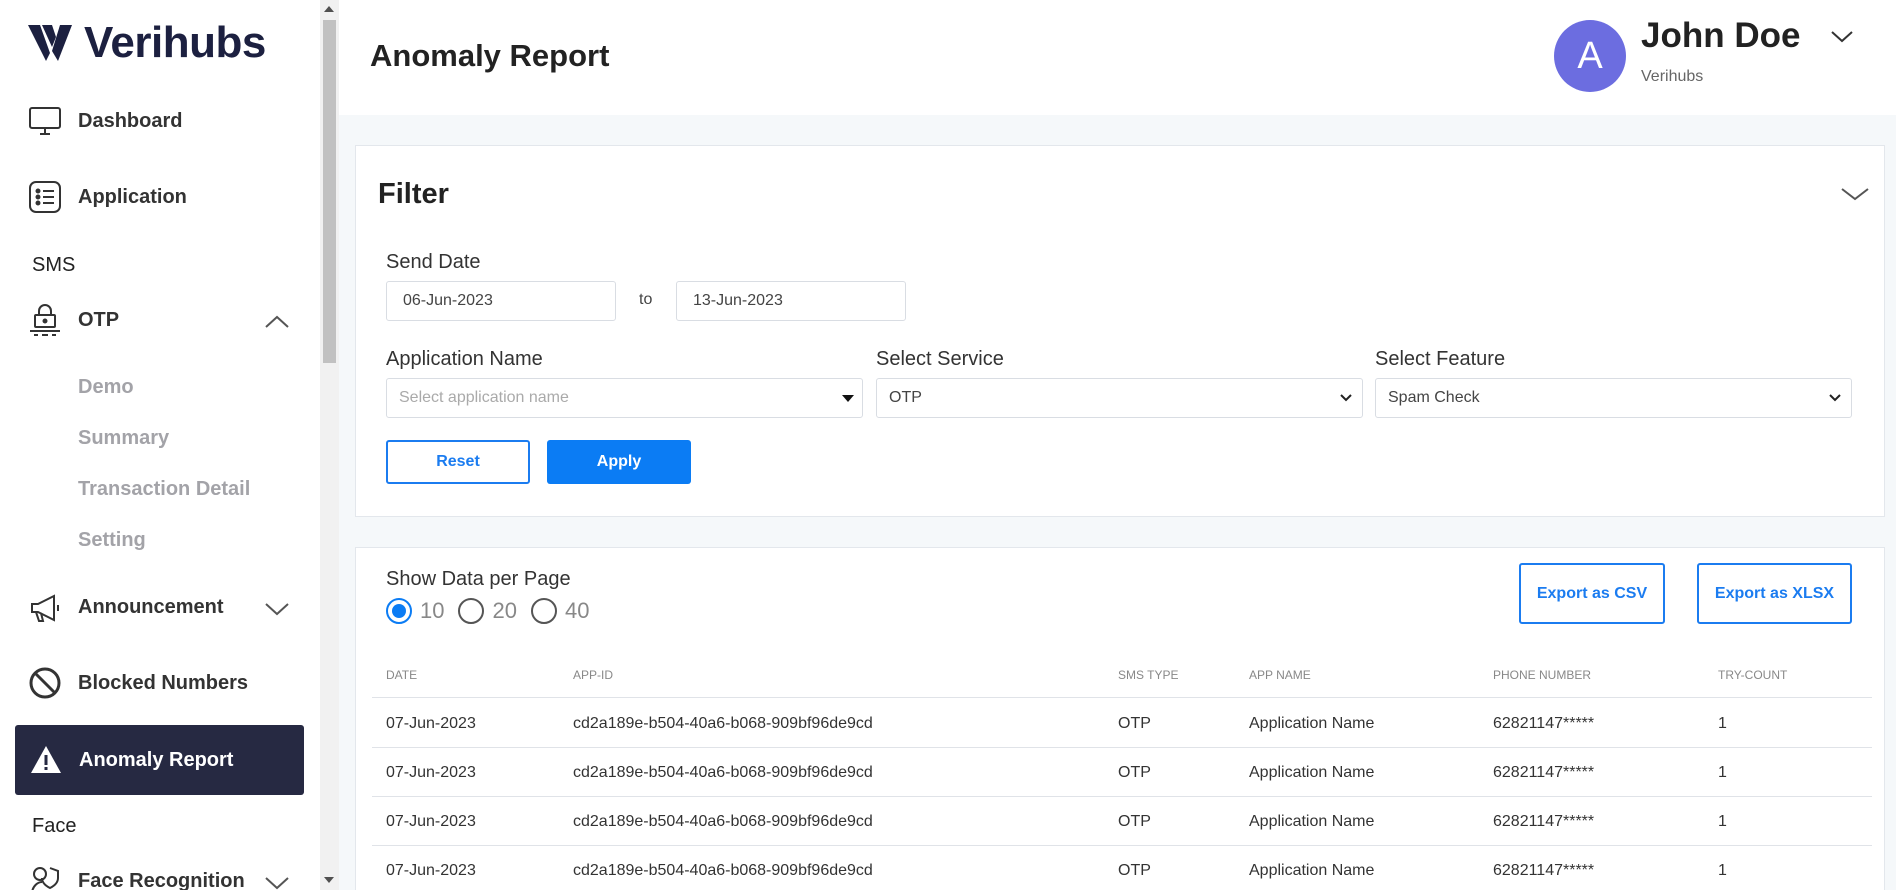 The height and width of the screenshot is (890, 1896). What do you see at coordinates (73, 320) in the screenshot?
I see `sidebar-item-otp: OTP` at bounding box center [73, 320].